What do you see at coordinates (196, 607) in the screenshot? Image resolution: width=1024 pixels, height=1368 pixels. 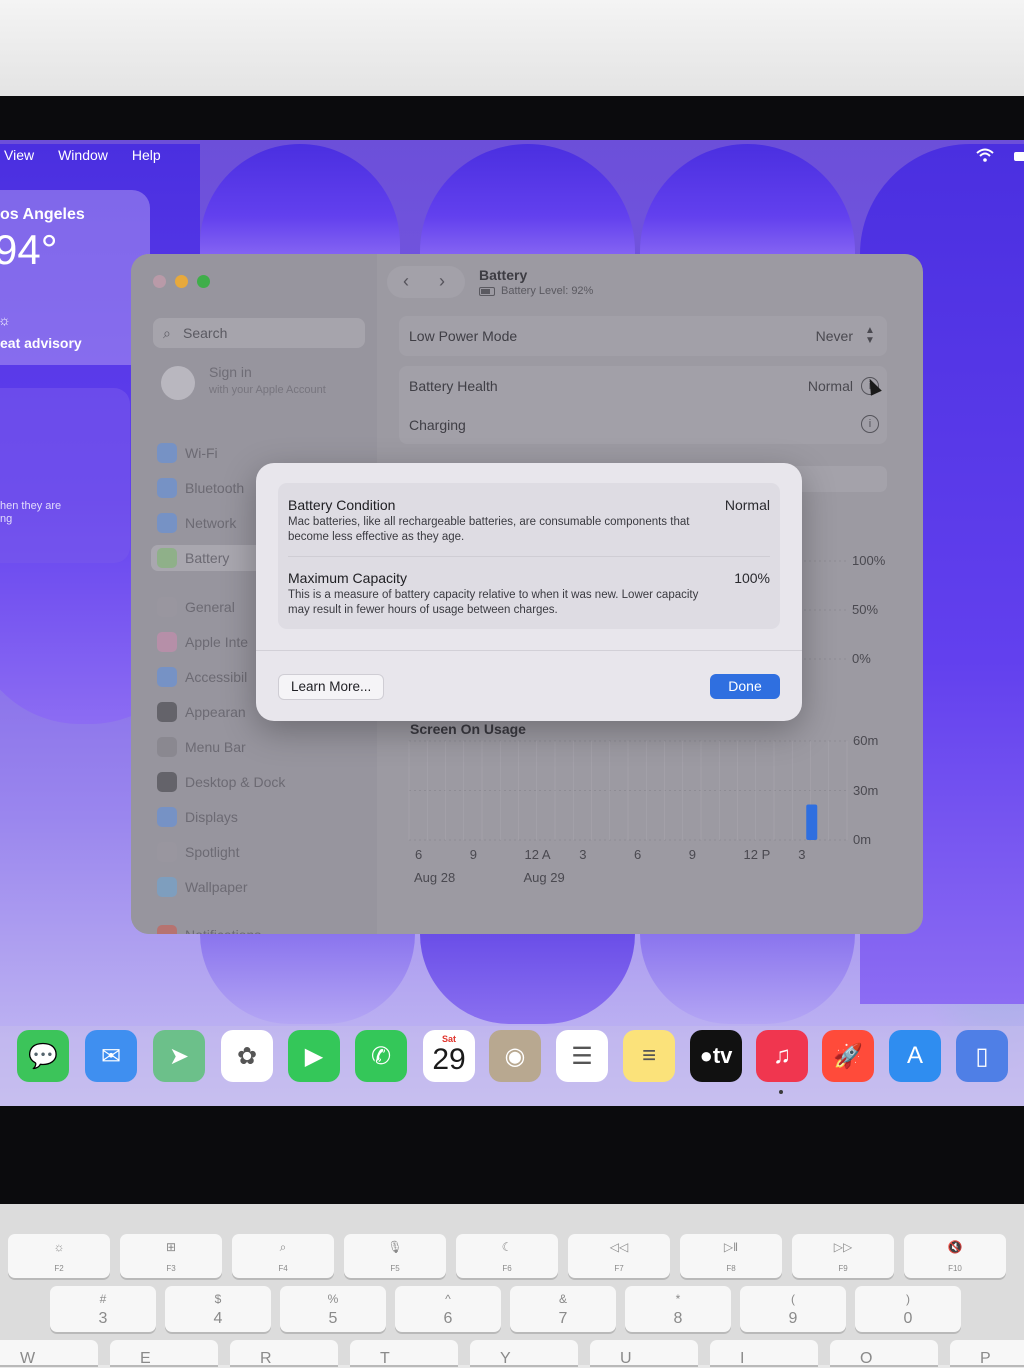 I see `sidebar-item-general: General` at bounding box center [196, 607].